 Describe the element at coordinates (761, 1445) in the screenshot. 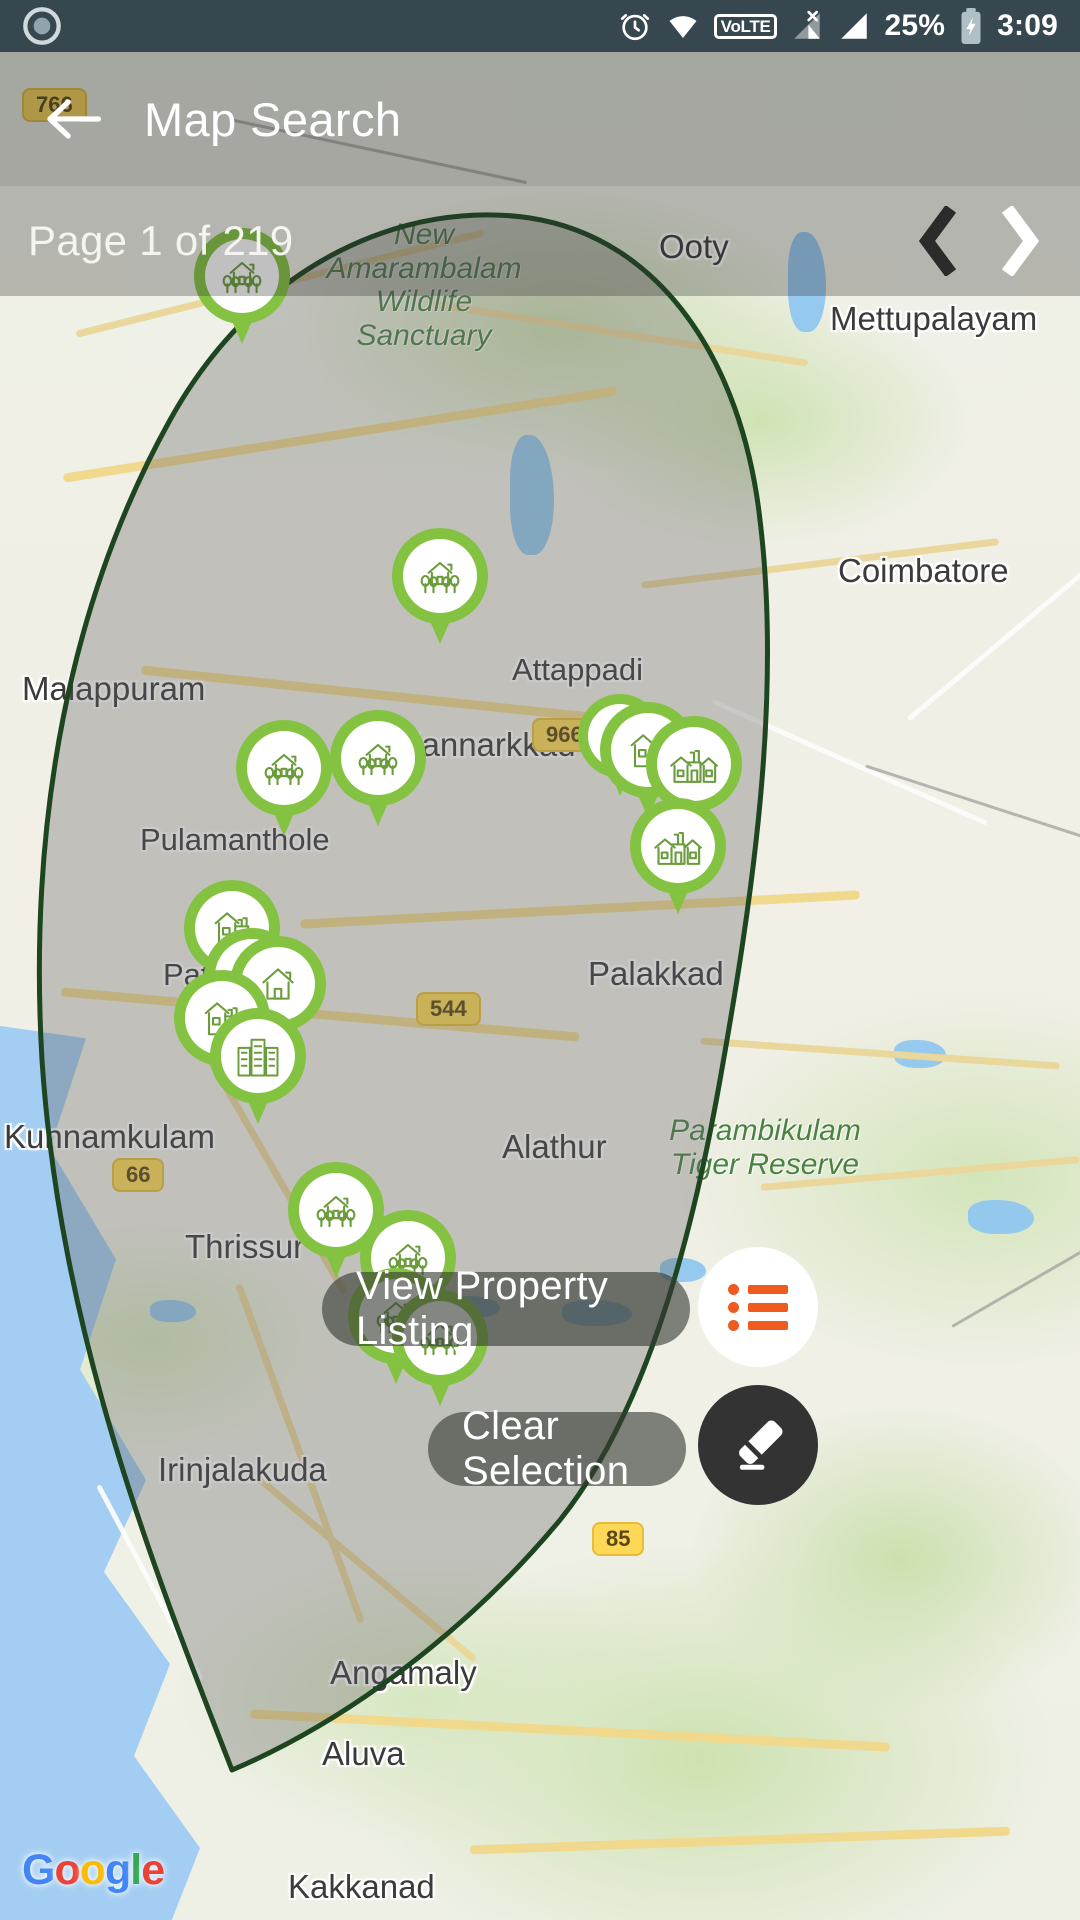

I see `eraser-icon` at that location.